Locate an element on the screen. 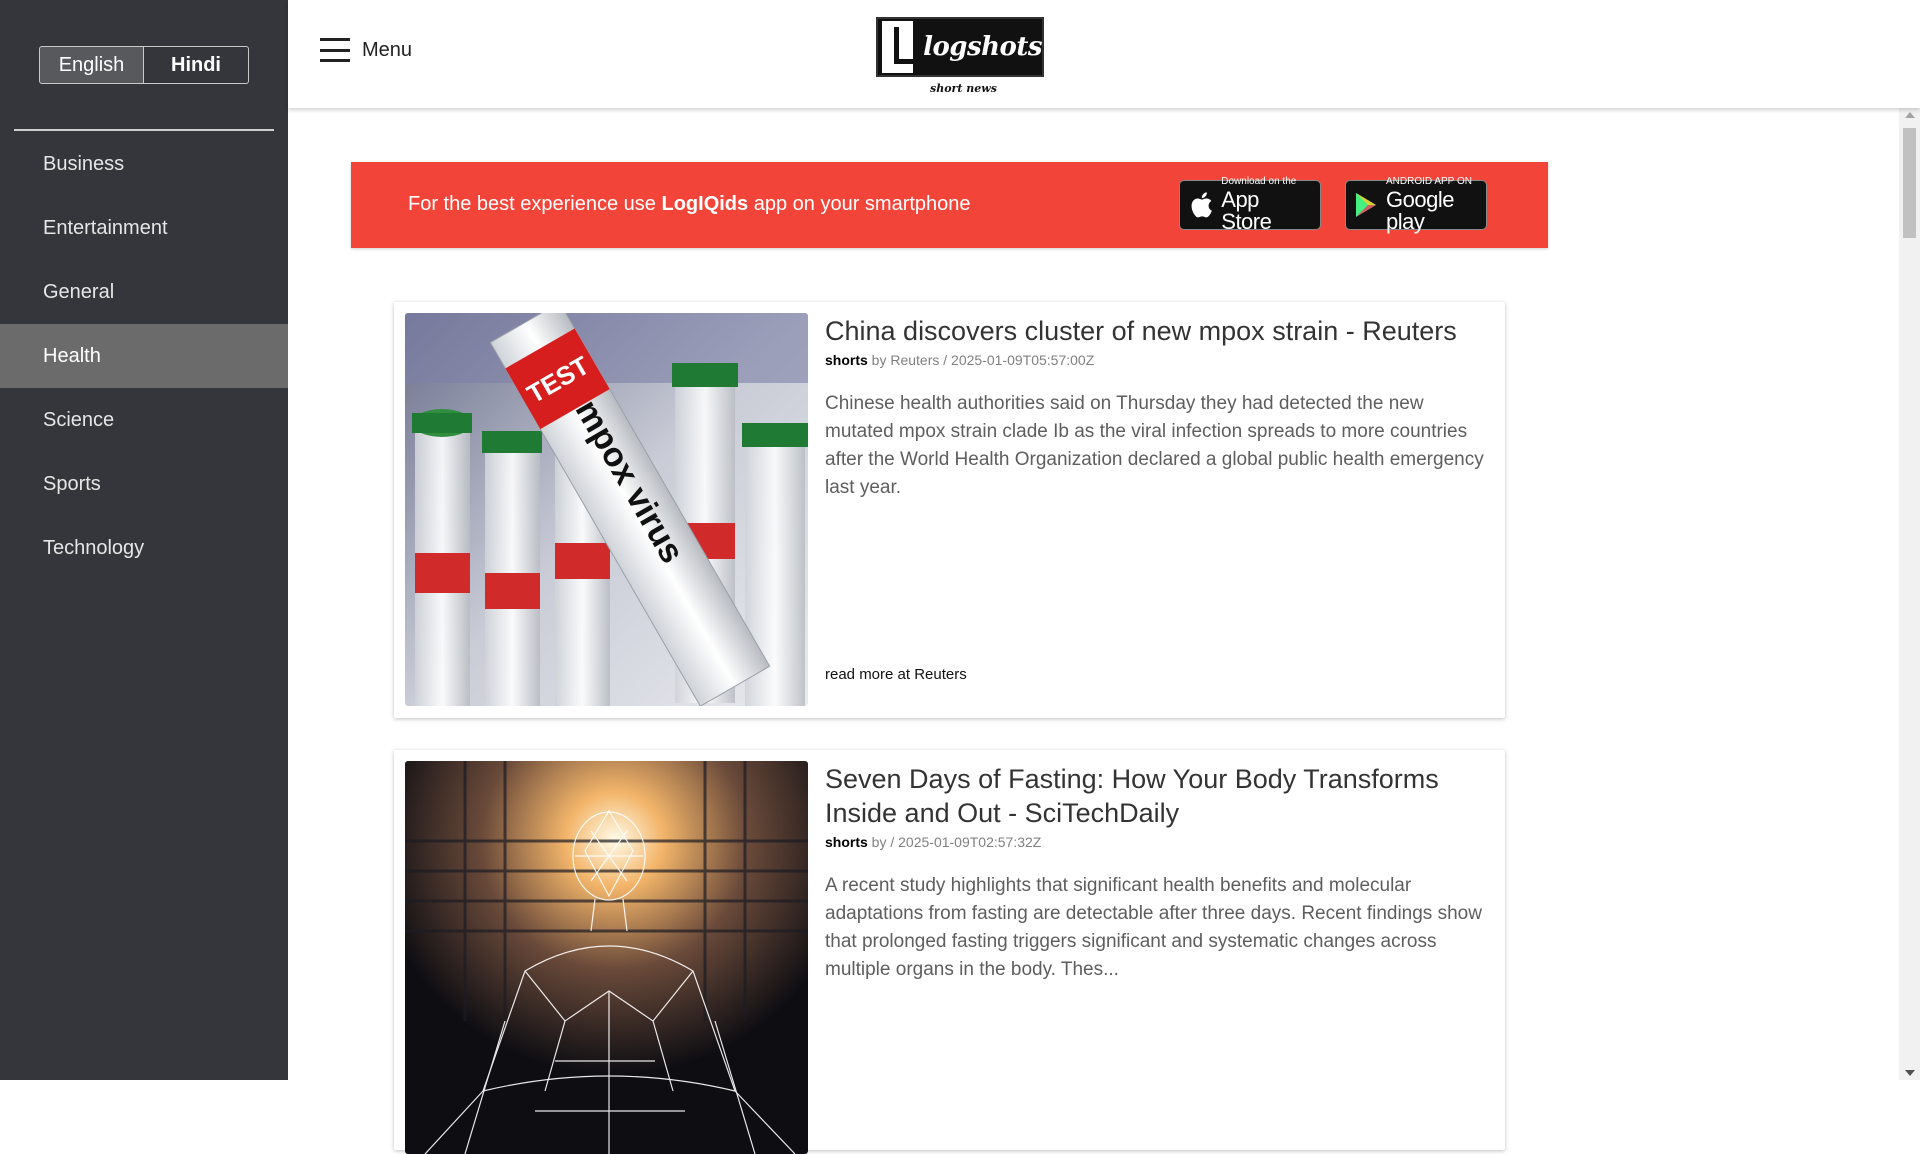 This screenshot has height=1154, width=1920. app-store-button: Download on the App Store is located at coordinates (1250, 205).